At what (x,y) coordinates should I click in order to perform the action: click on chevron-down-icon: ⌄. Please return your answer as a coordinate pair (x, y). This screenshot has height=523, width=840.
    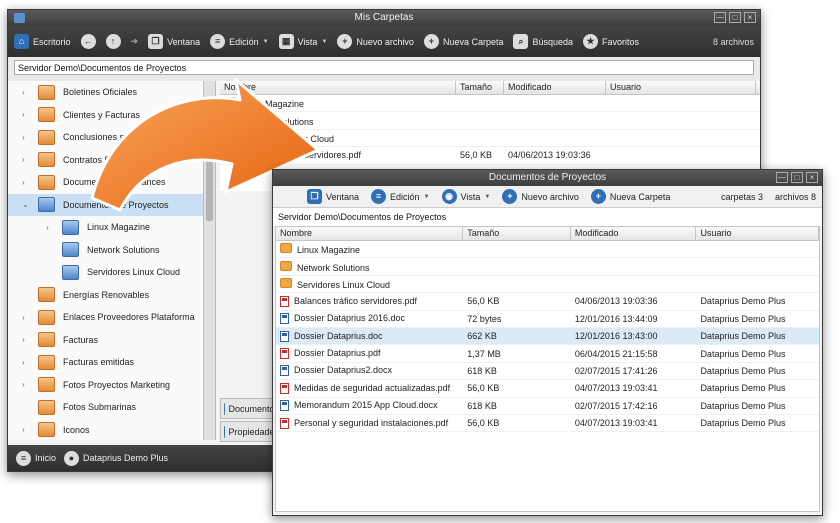
    Looking at the image, I should click on (26, 204).